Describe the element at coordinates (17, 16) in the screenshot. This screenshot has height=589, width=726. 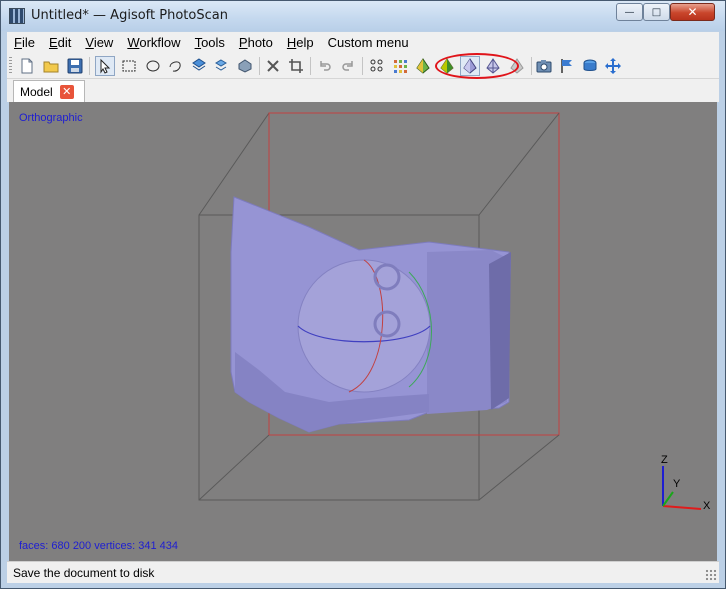
I see `photoscan-app-icon` at that location.